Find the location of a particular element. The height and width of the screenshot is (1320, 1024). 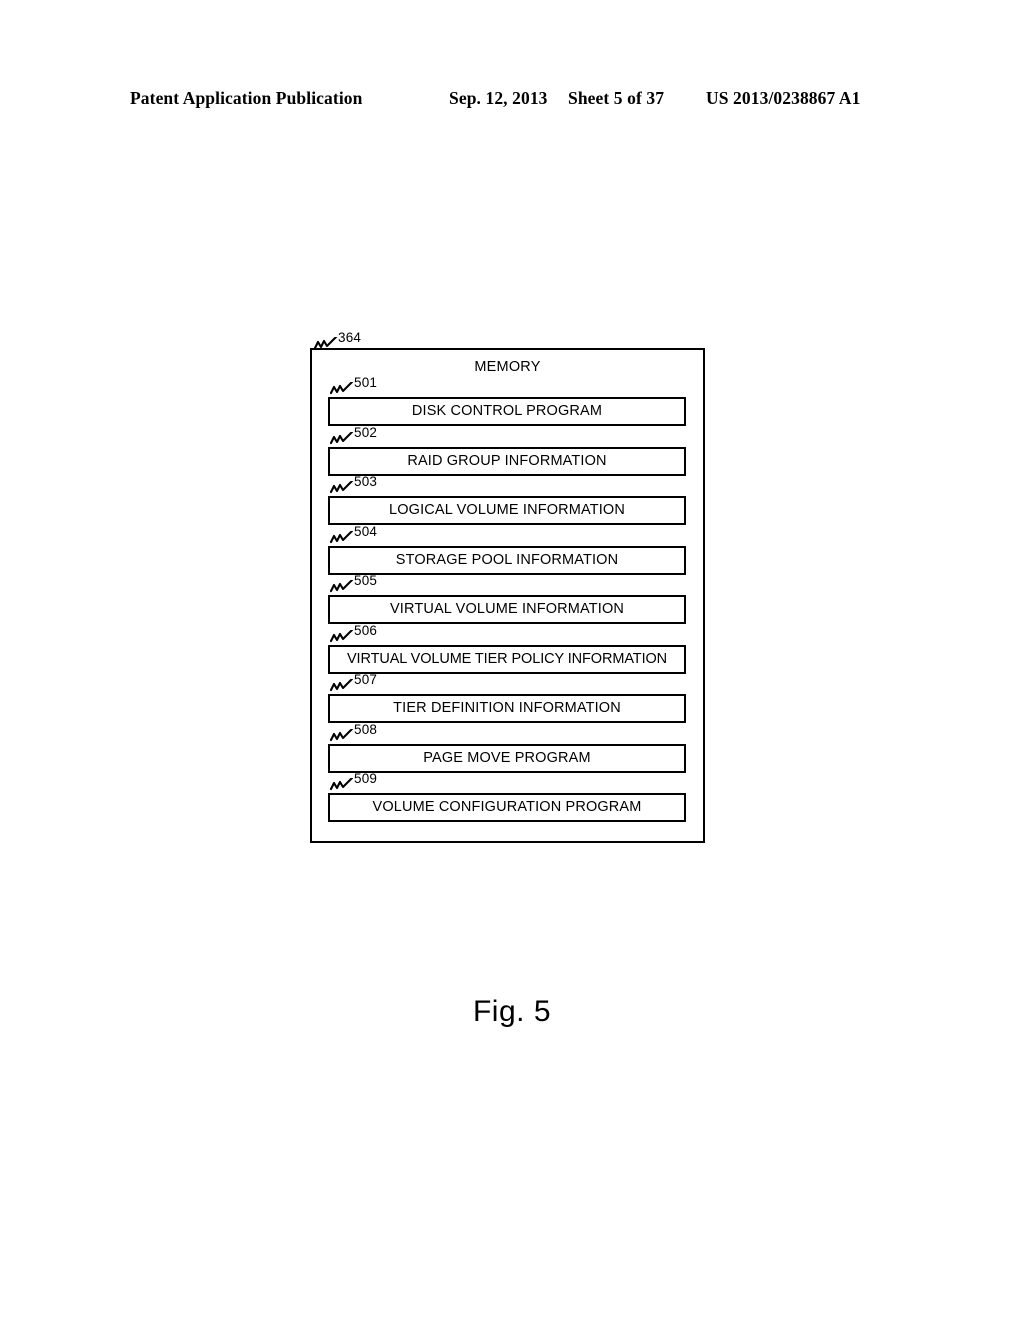

reference-numeral-label: 503 is located at coordinates (366, 481).